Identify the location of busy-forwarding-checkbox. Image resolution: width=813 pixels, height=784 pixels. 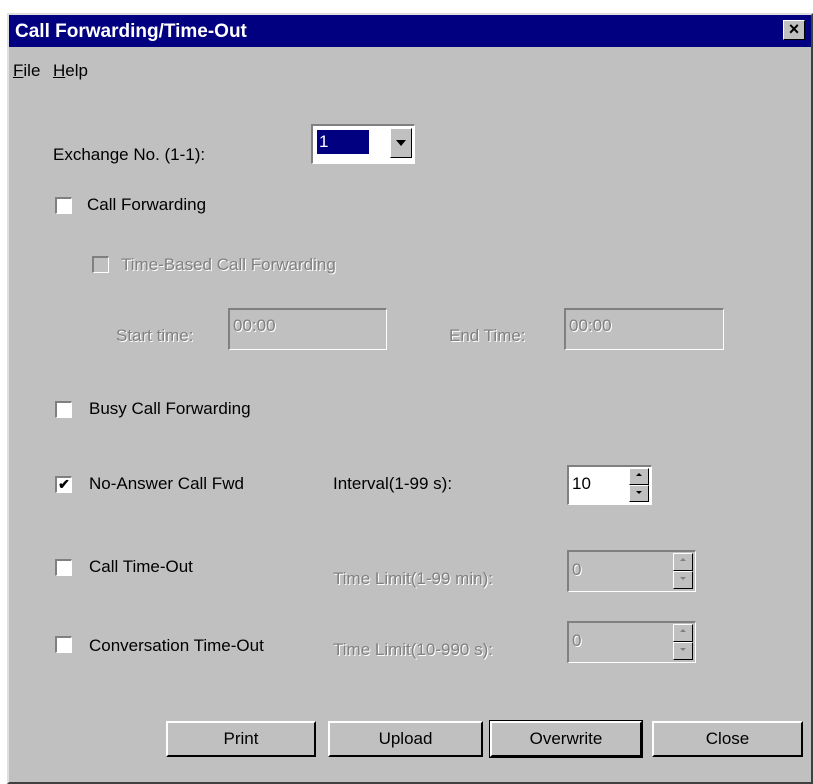
(63, 409).